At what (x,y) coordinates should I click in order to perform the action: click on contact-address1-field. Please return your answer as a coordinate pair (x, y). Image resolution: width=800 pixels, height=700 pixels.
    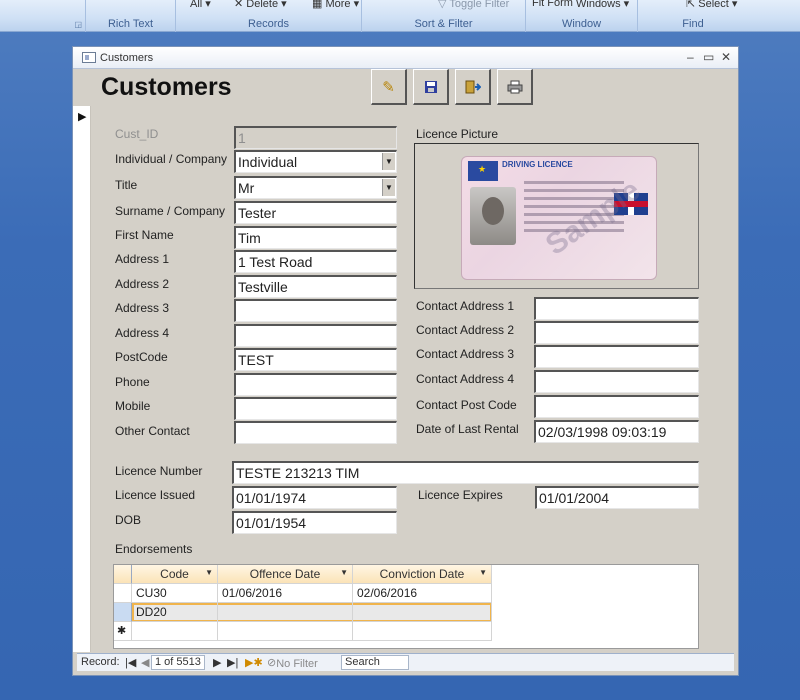
    Looking at the image, I should click on (616, 308).